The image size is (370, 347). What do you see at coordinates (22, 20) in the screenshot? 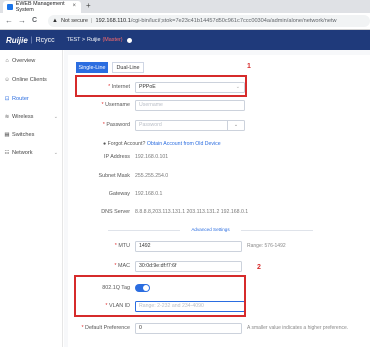
I see `forward-icon: →` at bounding box center [22, 20].